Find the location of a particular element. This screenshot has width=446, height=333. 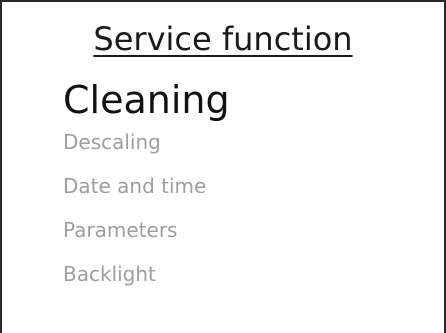

menu-item-descaling: Descaling is located at coordinates (146, 142).